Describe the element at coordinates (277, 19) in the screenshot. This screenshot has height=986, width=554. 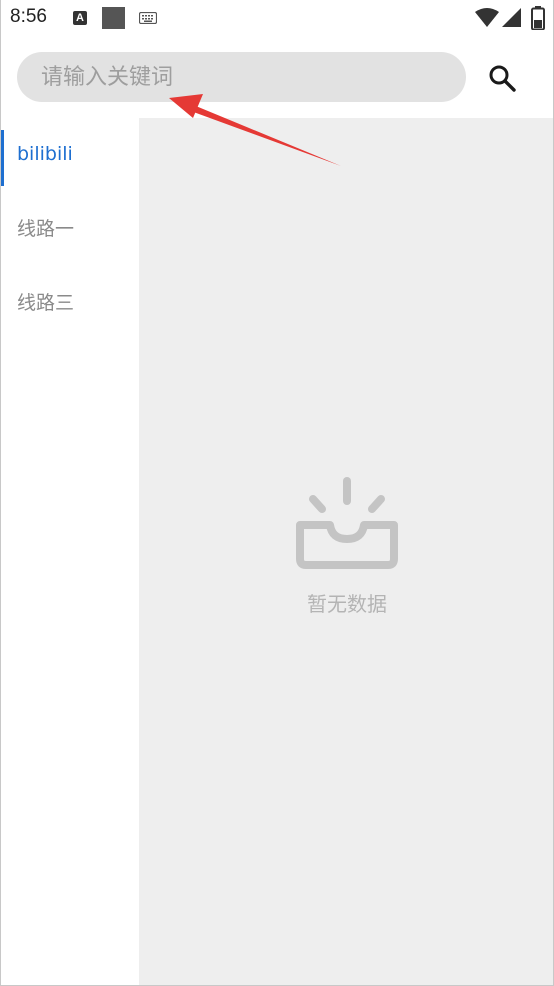
I see `status-bar: 8:56 A` at that location.